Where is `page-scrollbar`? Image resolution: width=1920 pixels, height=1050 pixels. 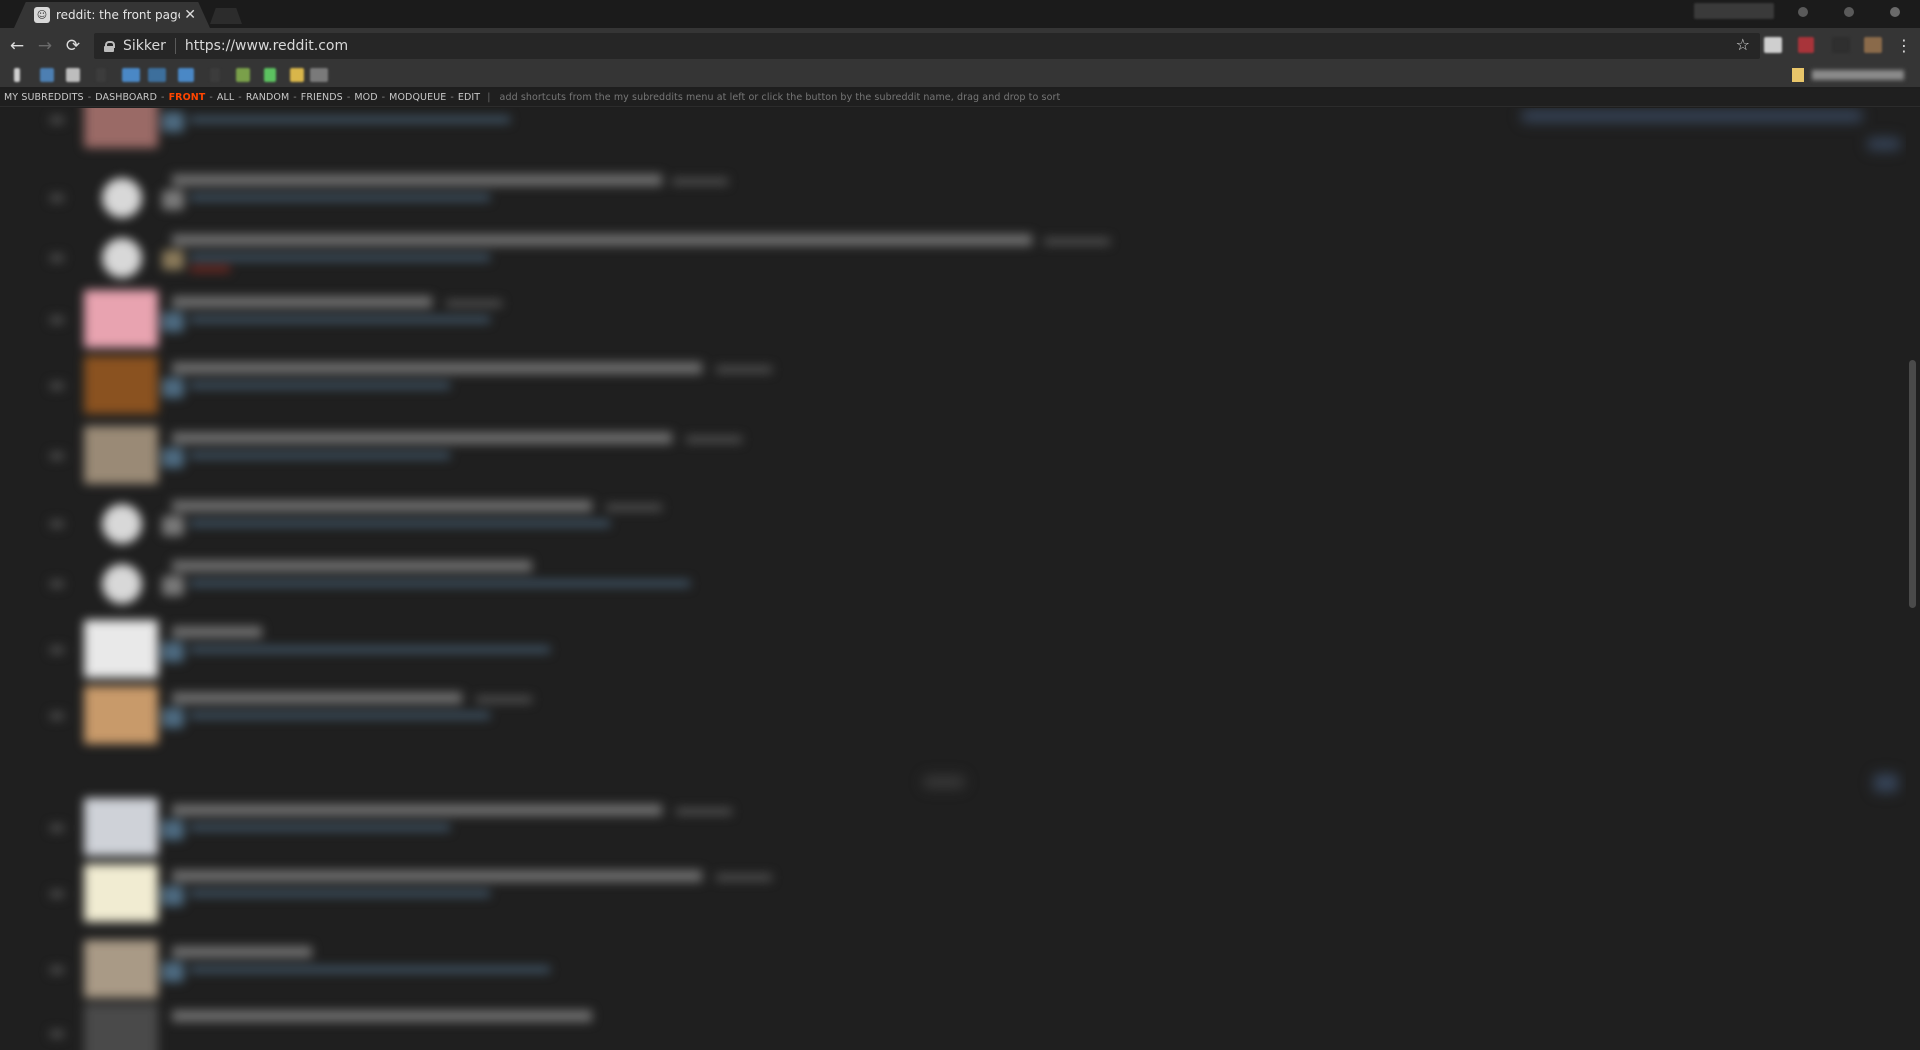
page-scrollbar is located at coordinates (1912, 579).